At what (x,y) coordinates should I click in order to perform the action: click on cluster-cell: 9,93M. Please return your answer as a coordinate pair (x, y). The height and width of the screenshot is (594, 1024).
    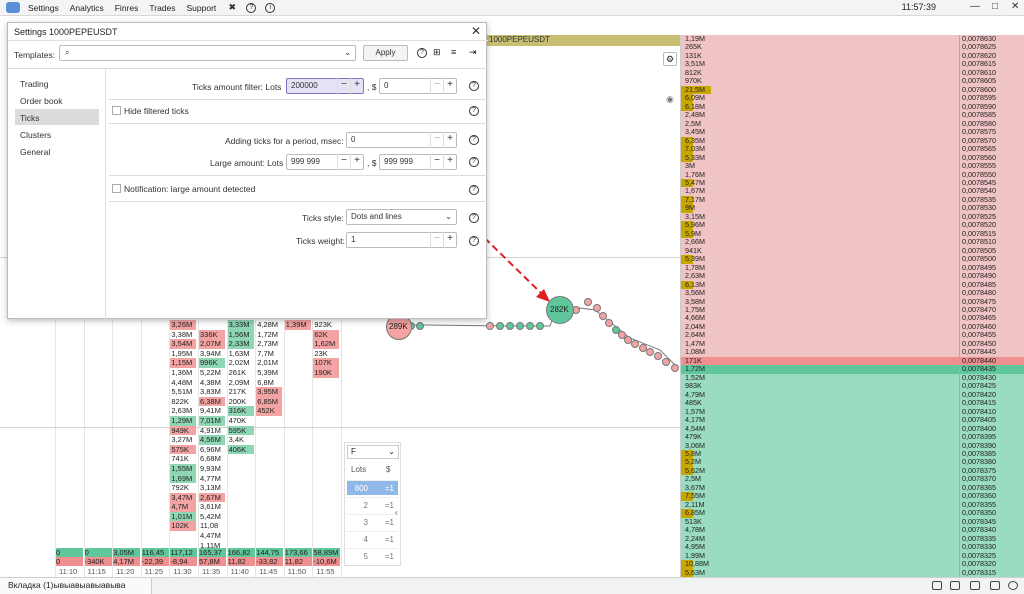
    Looking at the image, I should click on (210, 468).